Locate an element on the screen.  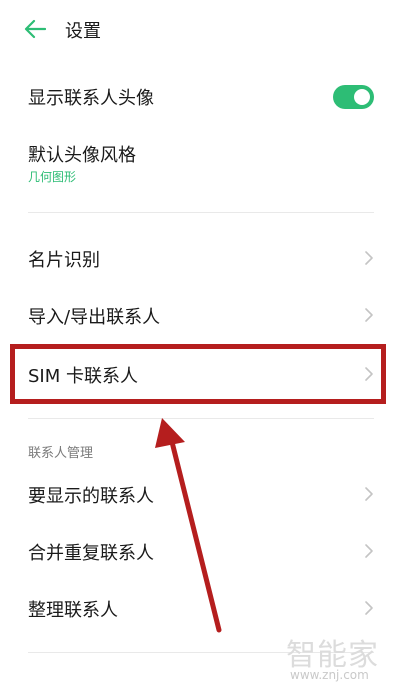
card-recognition-label: 名片识别 is located at coordinates (64, 260).